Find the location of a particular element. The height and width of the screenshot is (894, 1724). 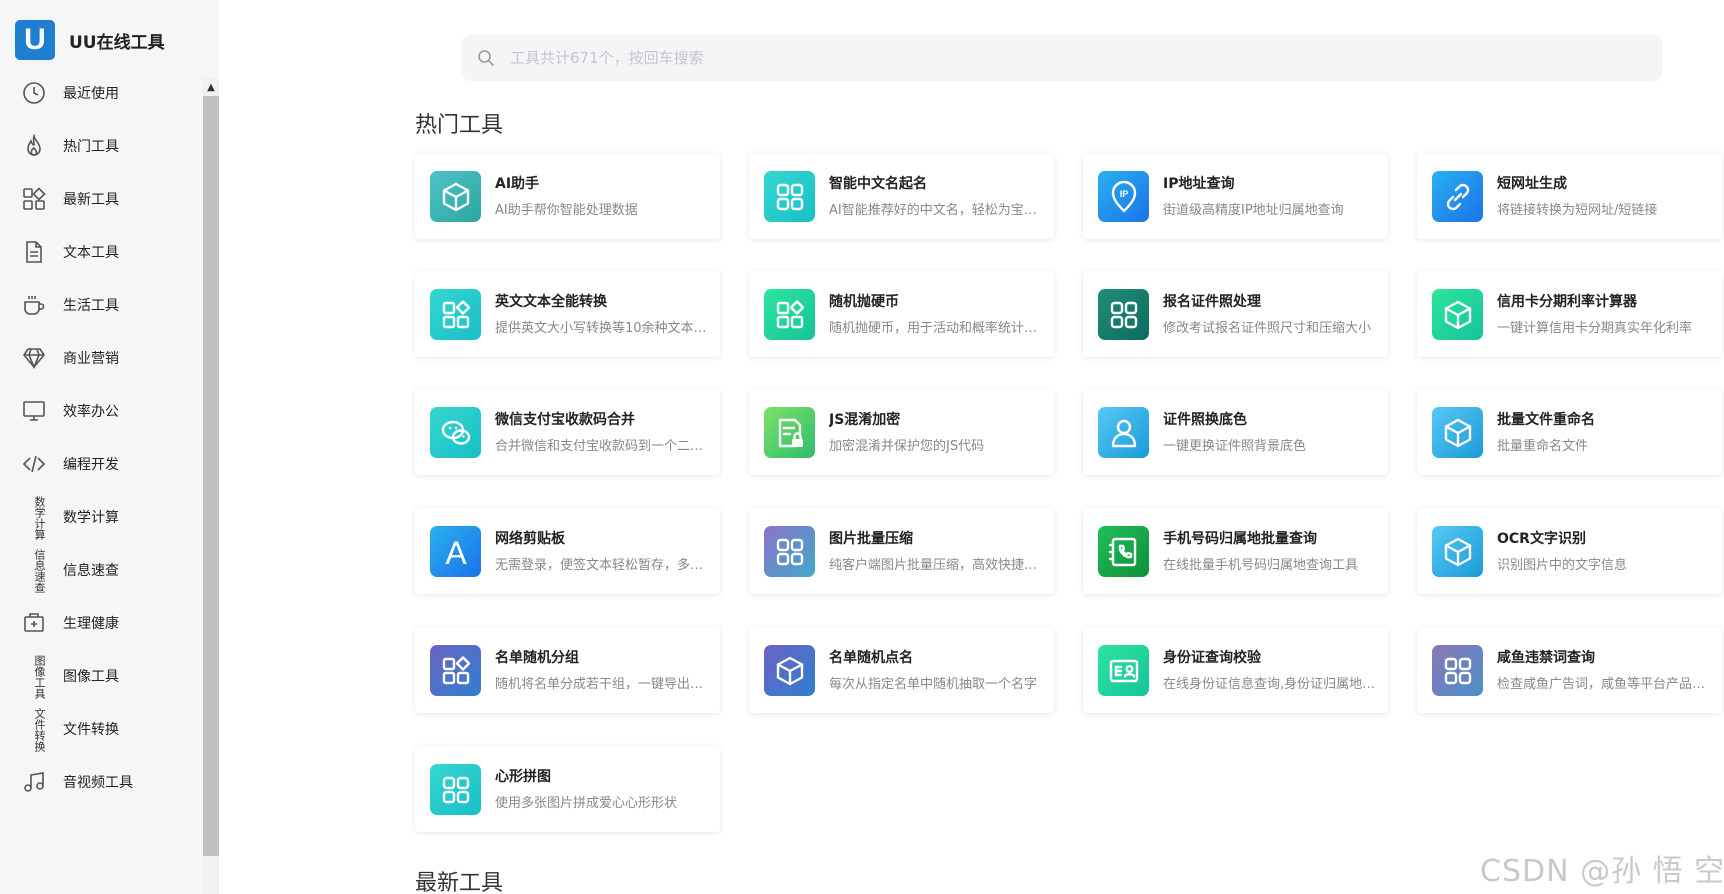

tool-title: 咸鱼违禁词查询 is located at coordinates (1546, 658).